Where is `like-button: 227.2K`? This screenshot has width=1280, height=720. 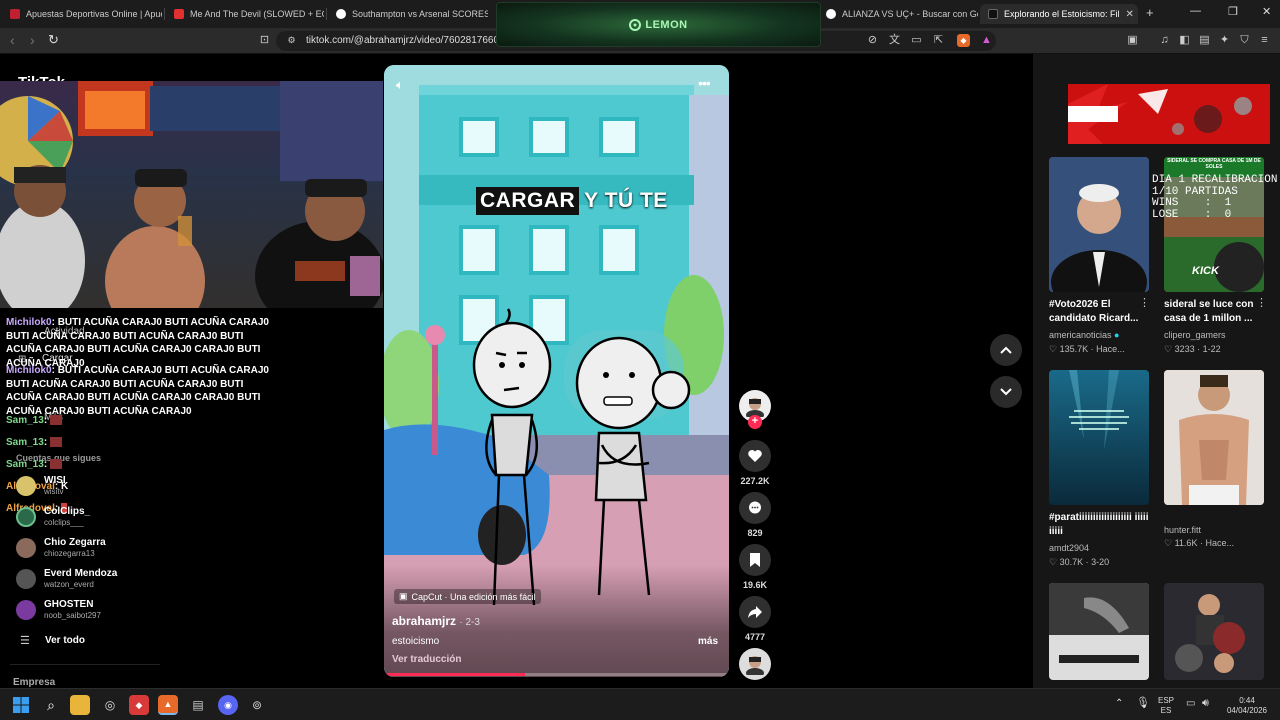 like-button: 227.2K is located at coordinates (755, 463).